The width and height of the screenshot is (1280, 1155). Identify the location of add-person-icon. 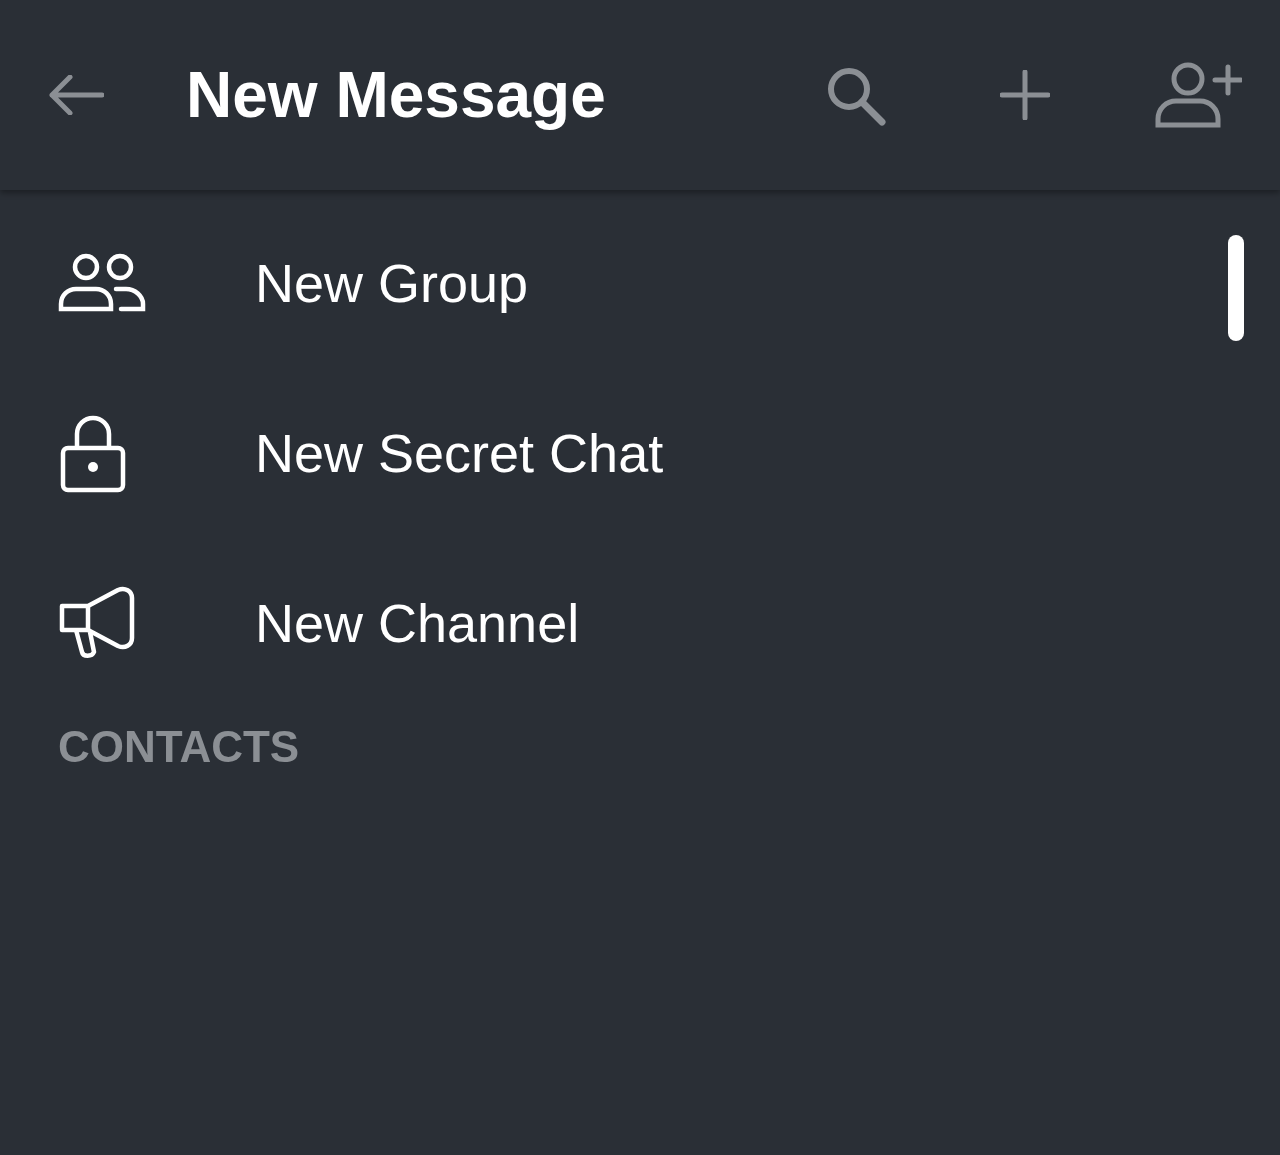
(1198, 95).